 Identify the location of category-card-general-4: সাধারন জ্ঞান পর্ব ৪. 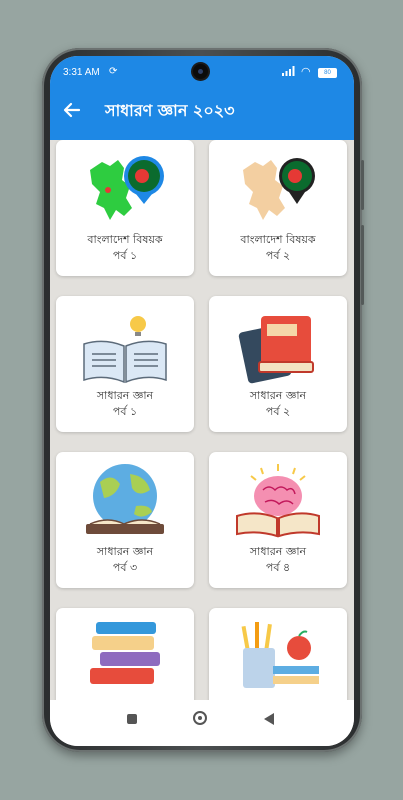
(278, 520).